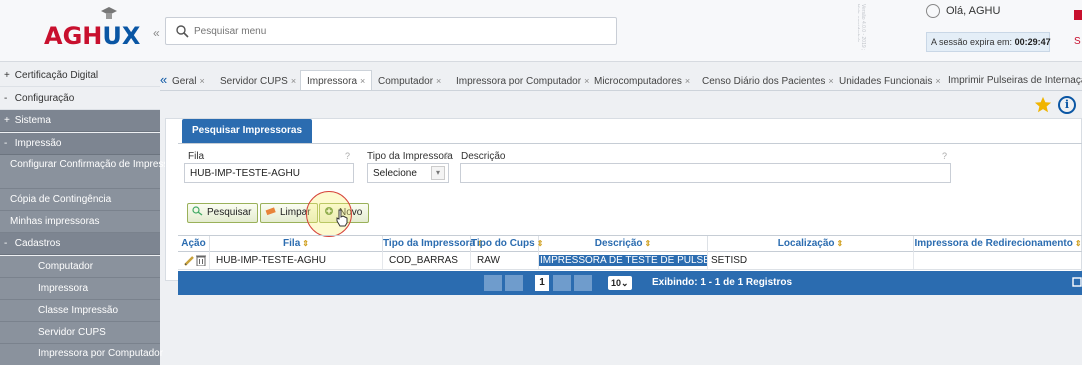 The height and width of the screenshot is (365, 1082). Describe the element at coordinates (223, 213) in the screenshot. I see `pesquisar-button: Pesquisar` at that location.